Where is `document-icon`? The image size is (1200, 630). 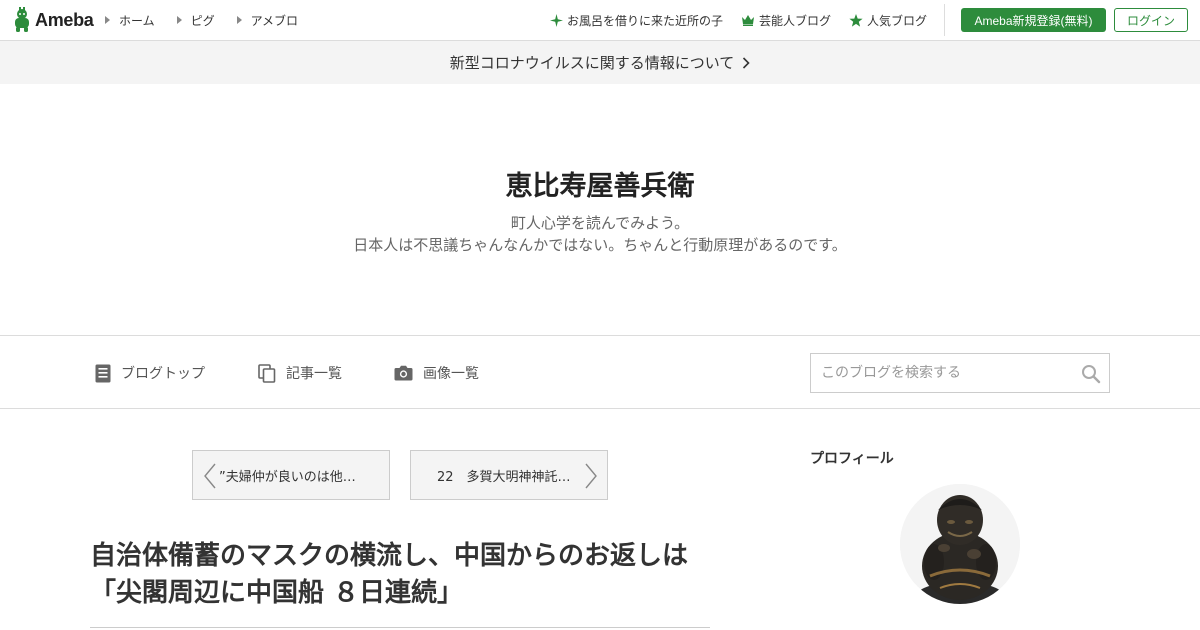 document-icon is located at coordinates (103, 373).